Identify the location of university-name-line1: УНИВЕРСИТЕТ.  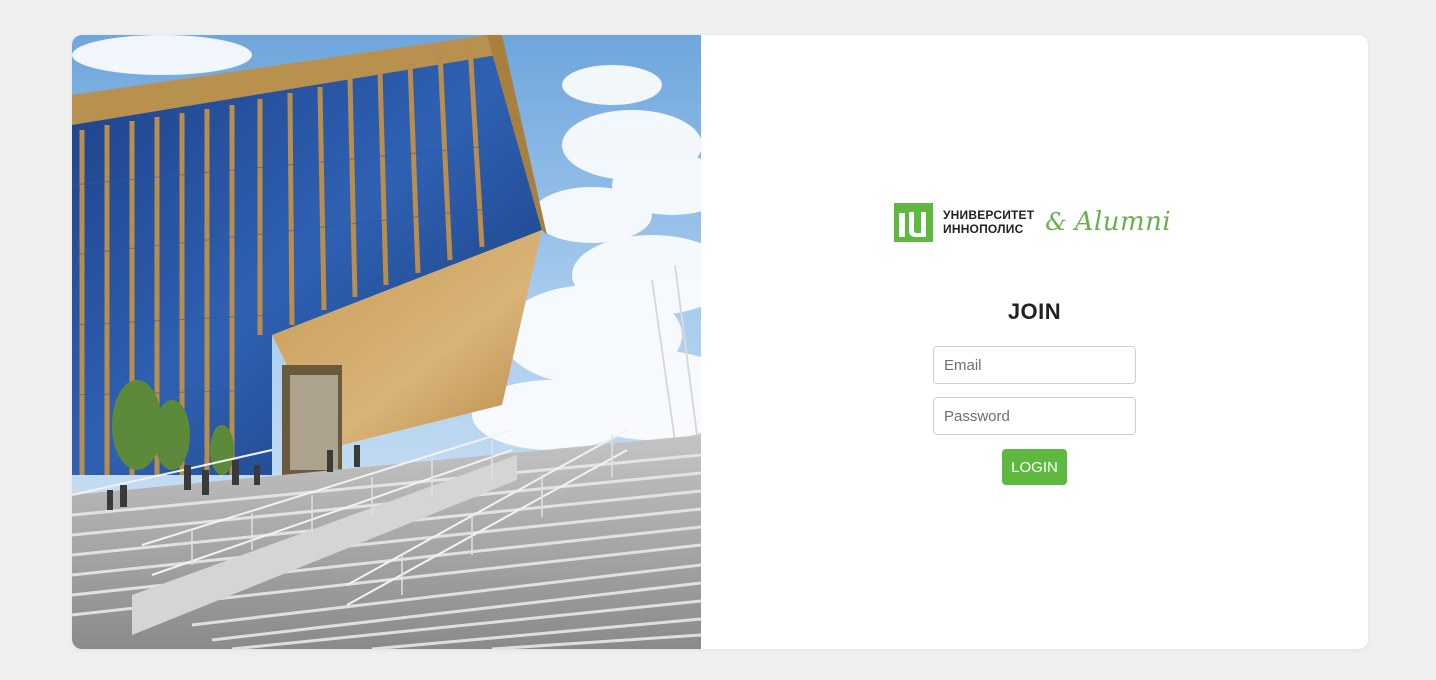
(989, 215).